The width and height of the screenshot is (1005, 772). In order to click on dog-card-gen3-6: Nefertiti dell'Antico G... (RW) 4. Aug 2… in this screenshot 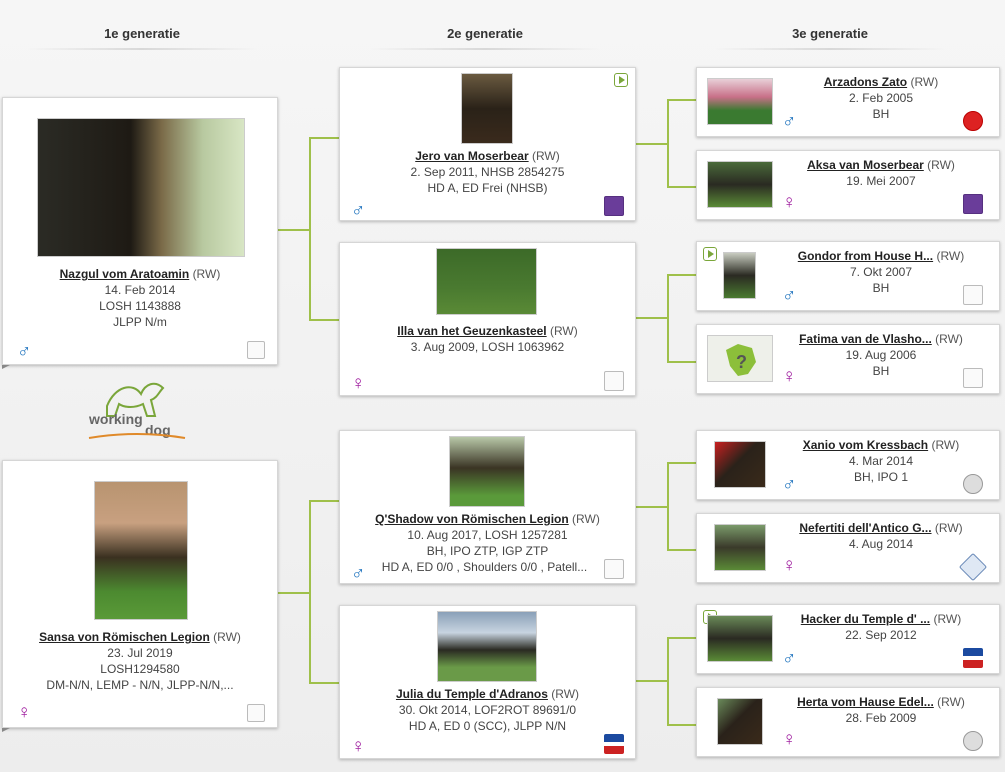, I will do `click(848, 548)`.